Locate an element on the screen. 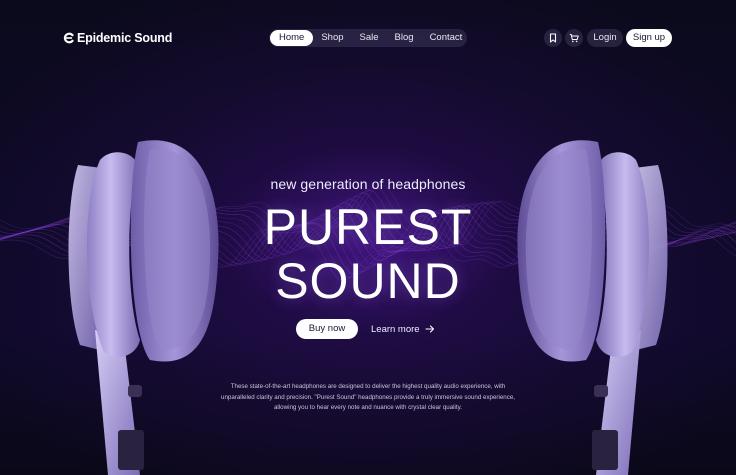  headline-line-2: SOUND is located at coordinates (368, 281).